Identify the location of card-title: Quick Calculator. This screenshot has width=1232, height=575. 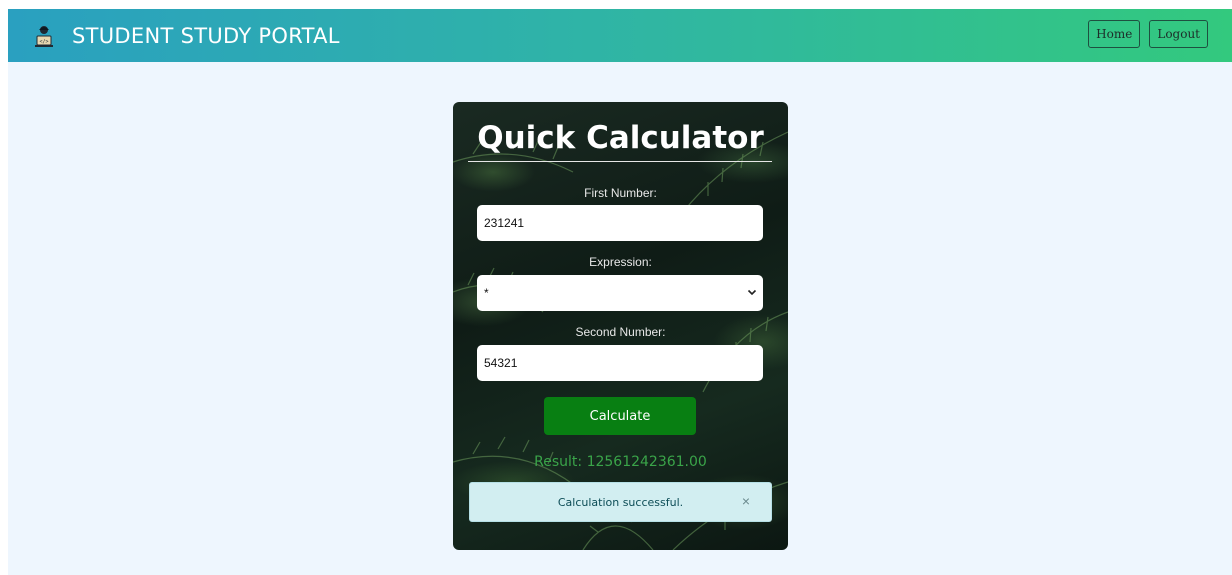
(620, 138).